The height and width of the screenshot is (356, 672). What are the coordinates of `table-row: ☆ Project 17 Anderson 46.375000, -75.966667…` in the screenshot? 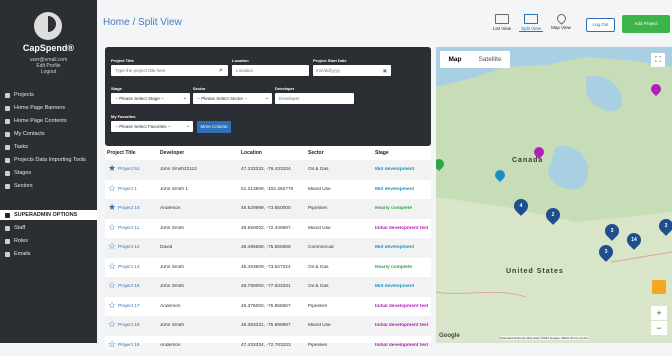 It's located at (268, 307).